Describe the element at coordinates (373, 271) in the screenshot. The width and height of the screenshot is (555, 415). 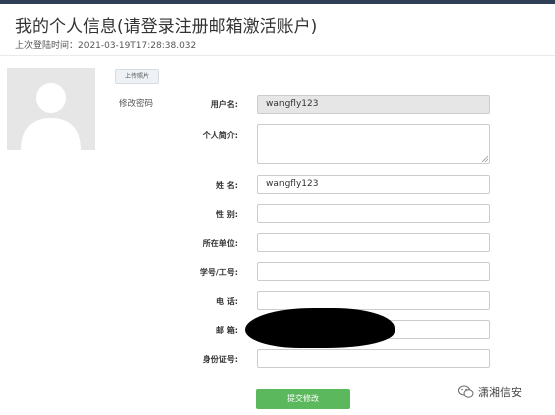
I see `student-id-field` at that location.